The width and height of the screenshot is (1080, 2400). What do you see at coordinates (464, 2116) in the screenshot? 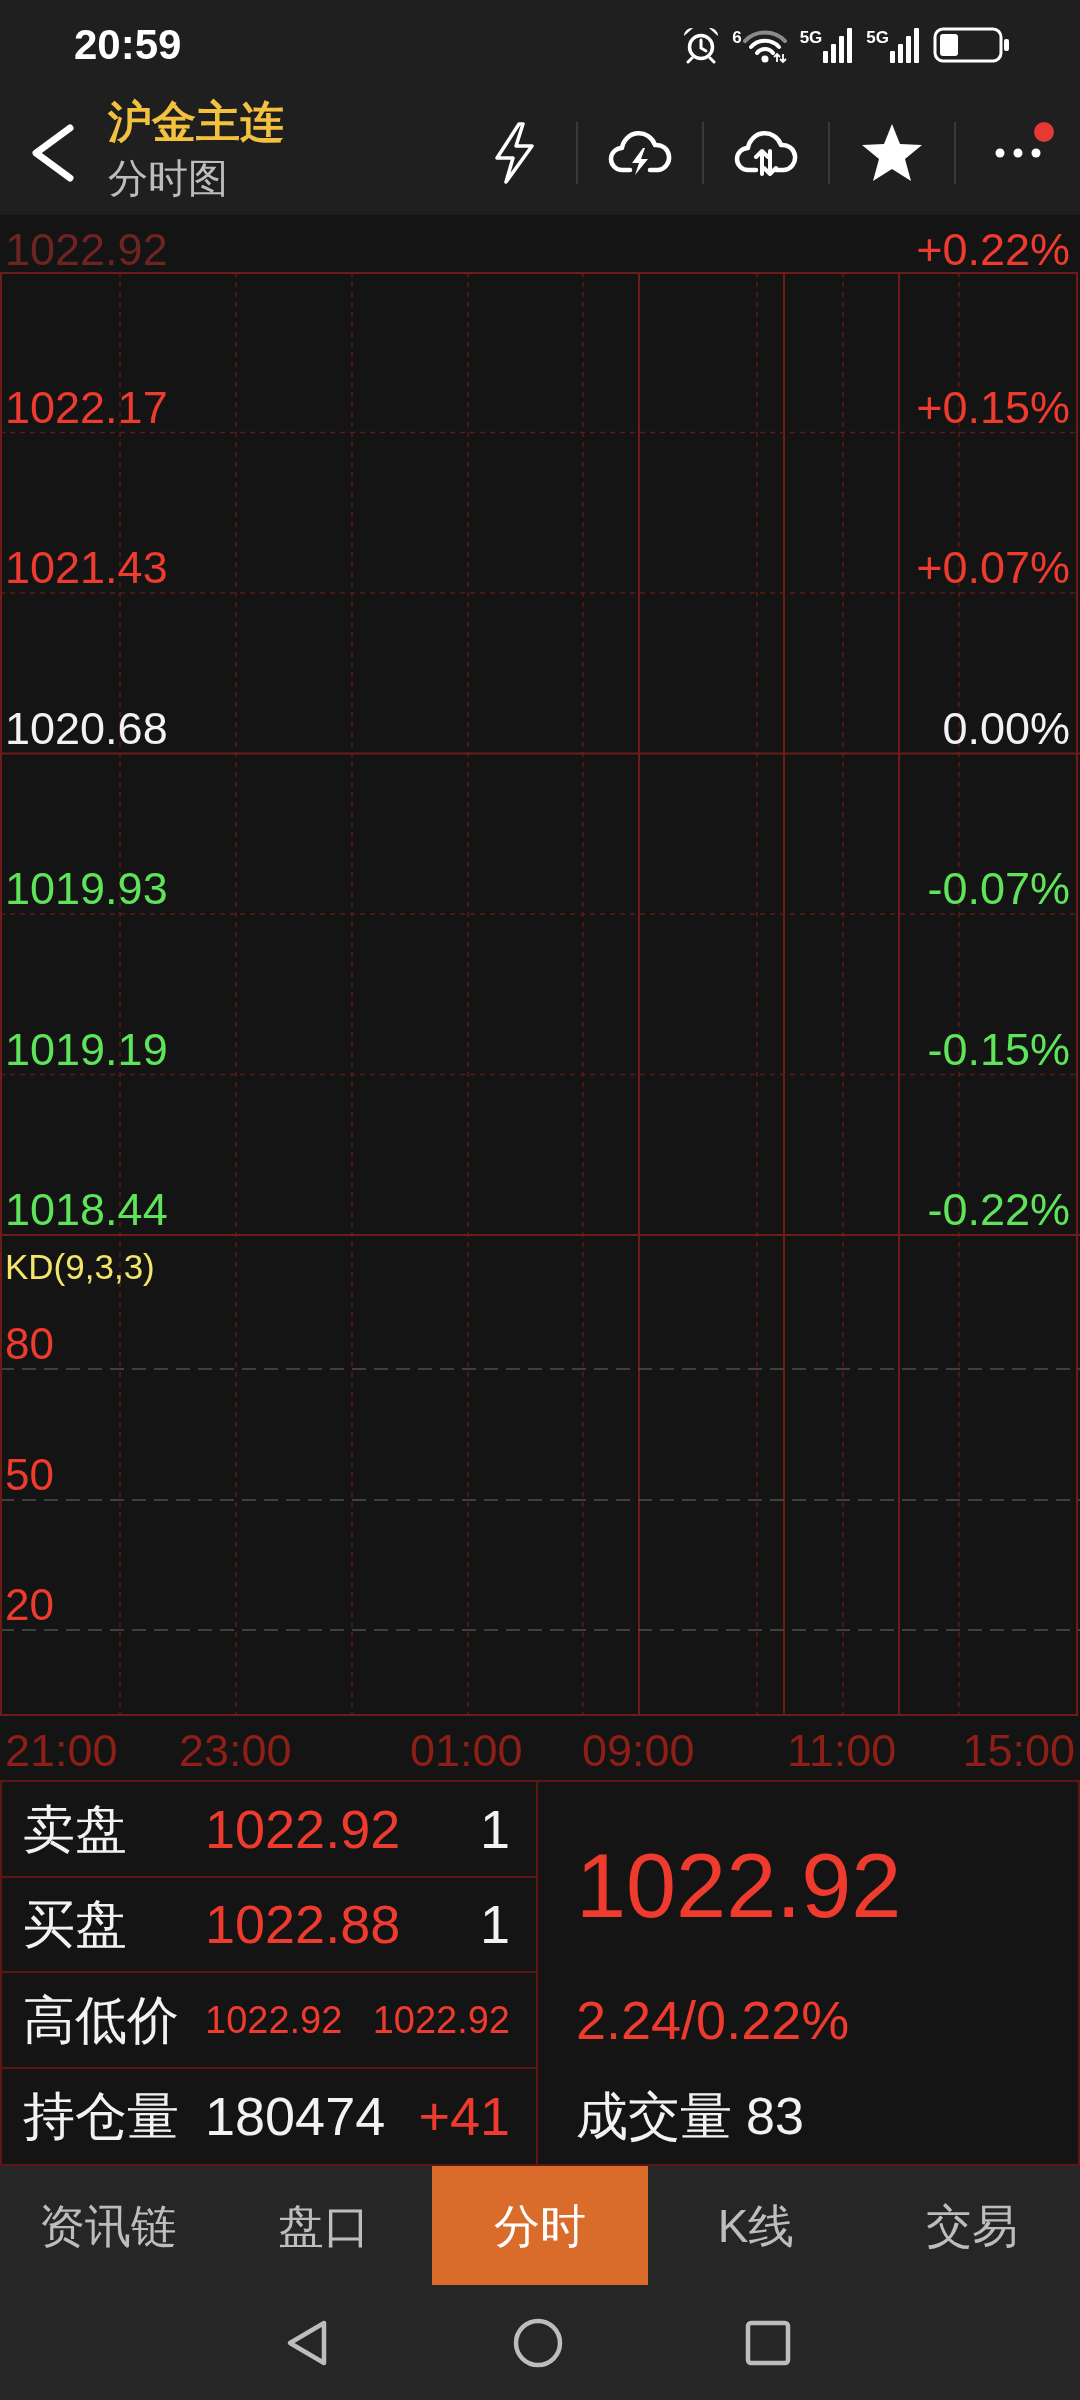
I see `quote-value: +41` at bounding box center [464, 2116].